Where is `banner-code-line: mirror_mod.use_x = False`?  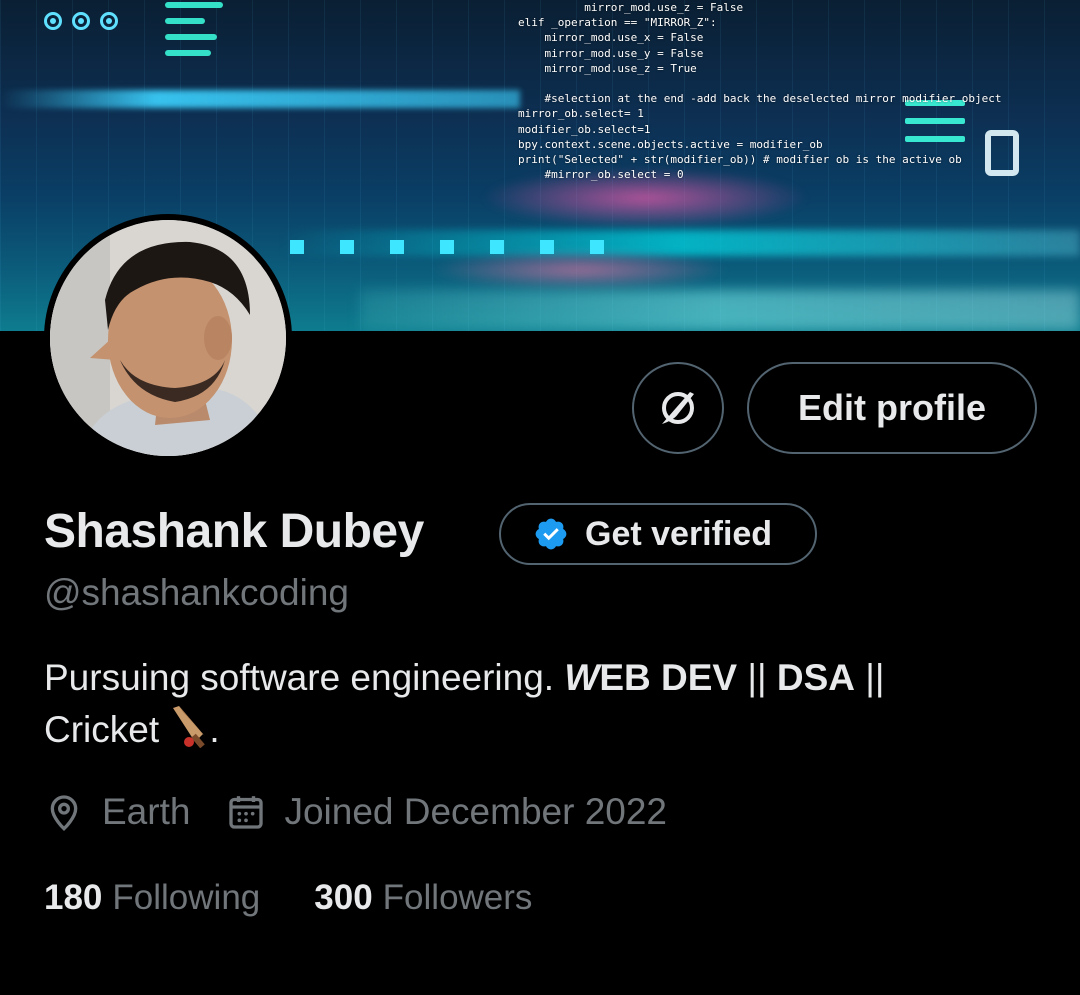 banner-code-line: mirror_mod.use_x = False is located at coordinates (611, 38).